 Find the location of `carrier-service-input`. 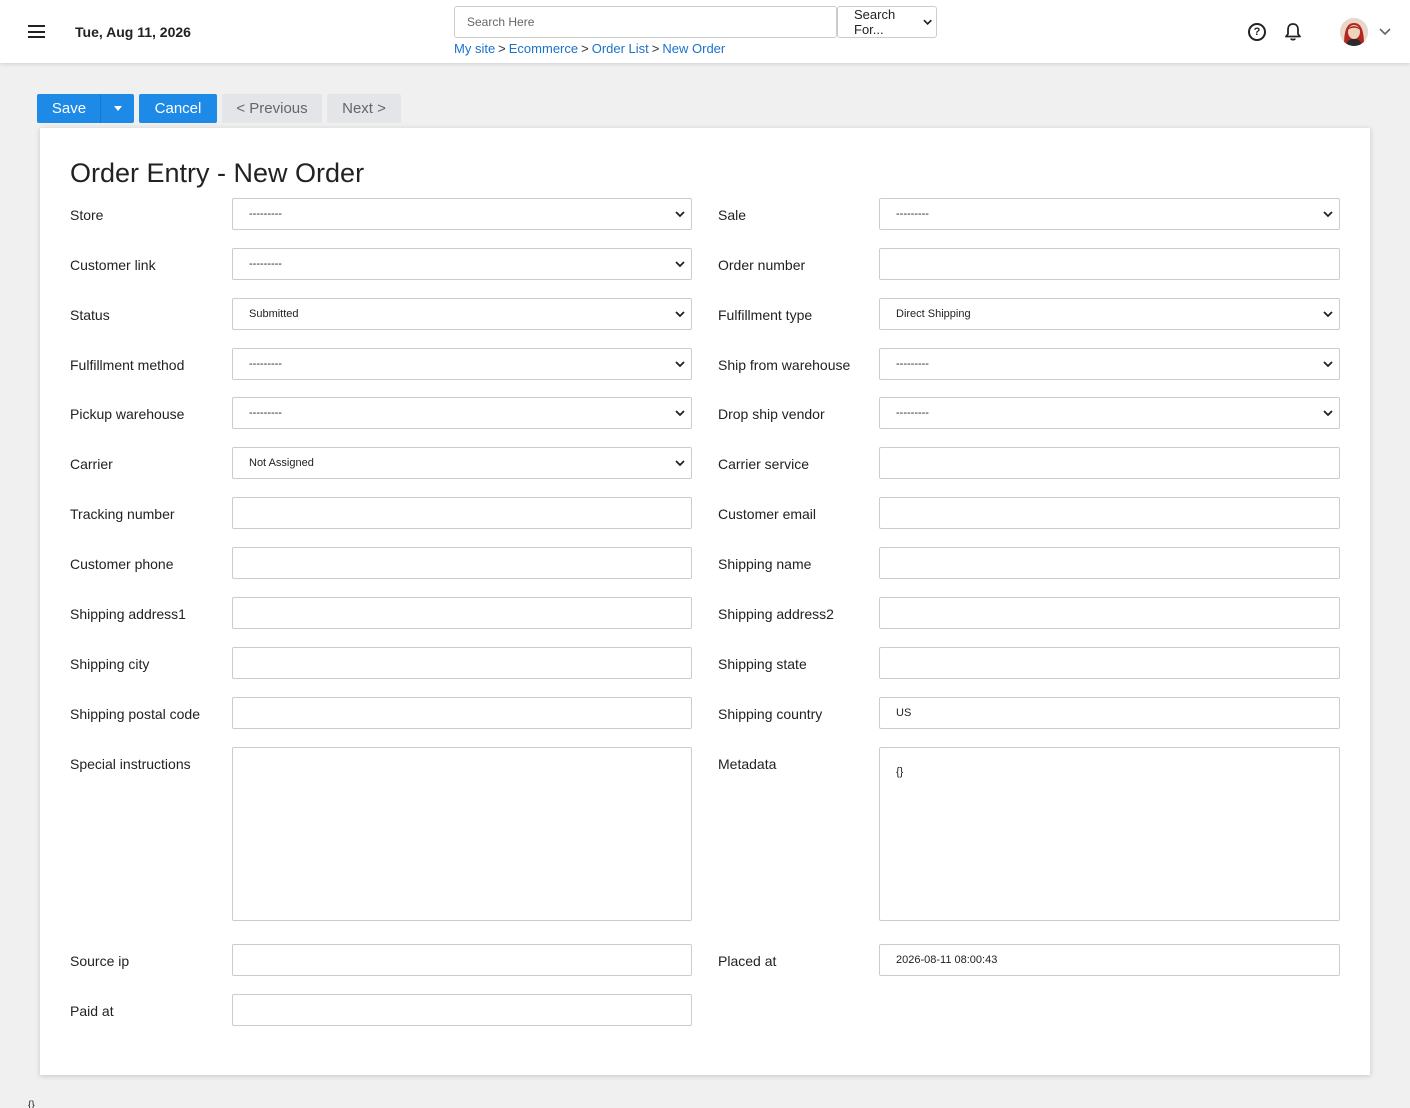

carrier-service-input is located at coordinates (1109, 463).